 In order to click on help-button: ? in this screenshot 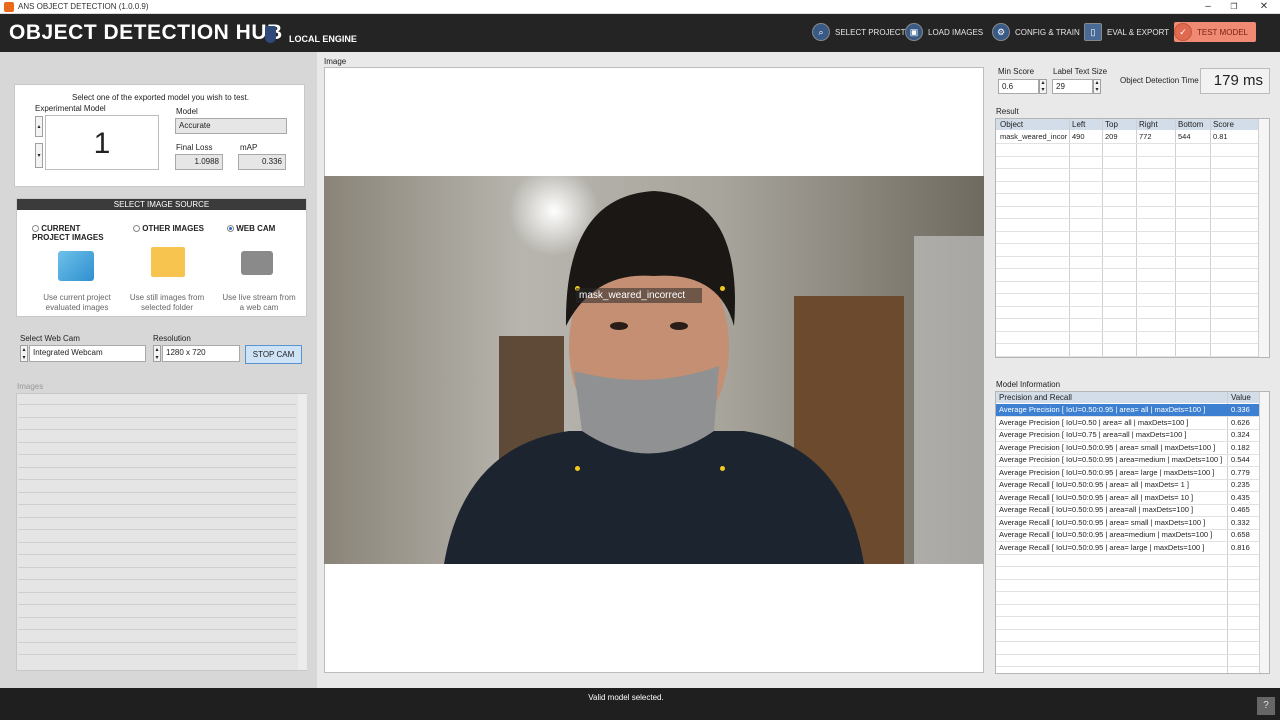, I will do `click(1266, 706)`.